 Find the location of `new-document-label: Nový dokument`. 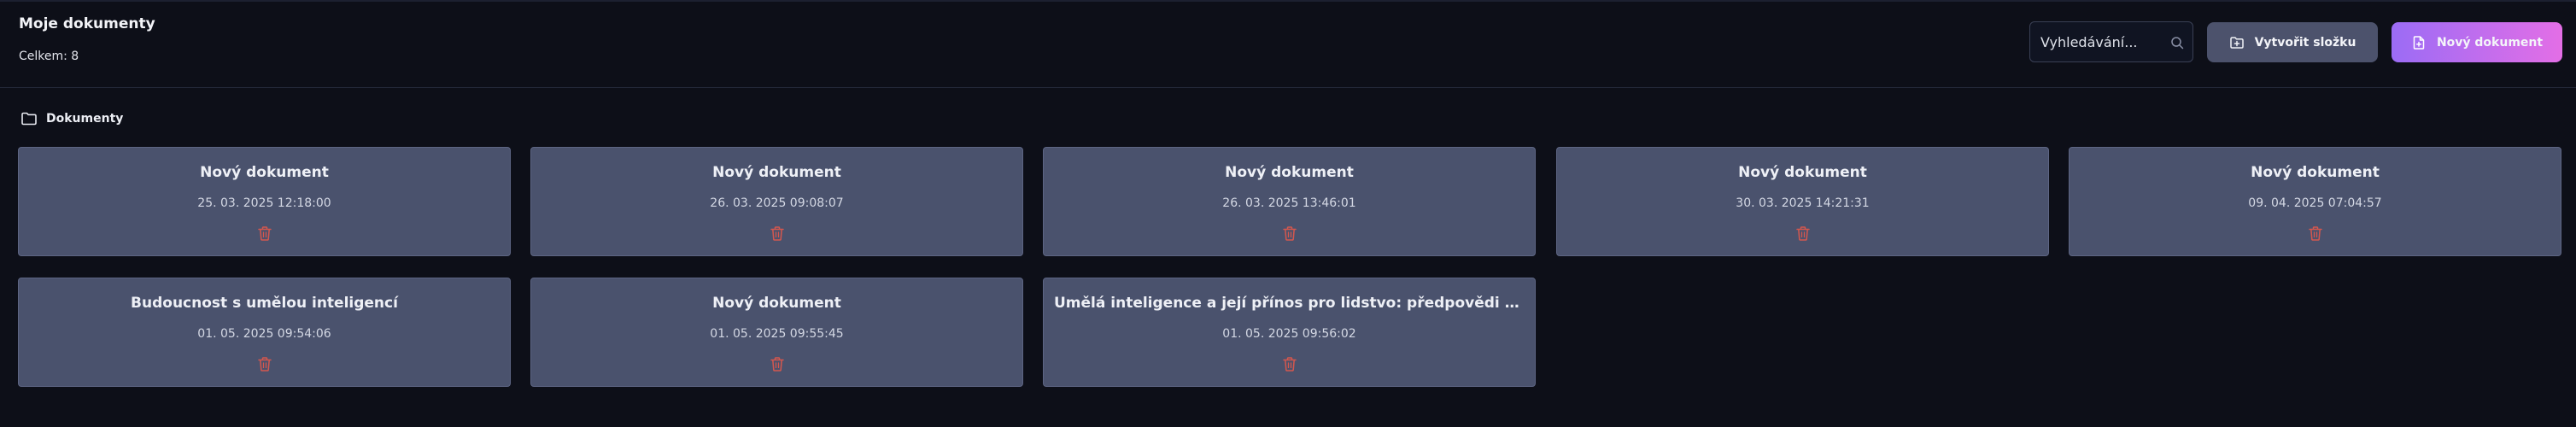

new-document-label: Nový dokument is located at coordinates (2490, 42).